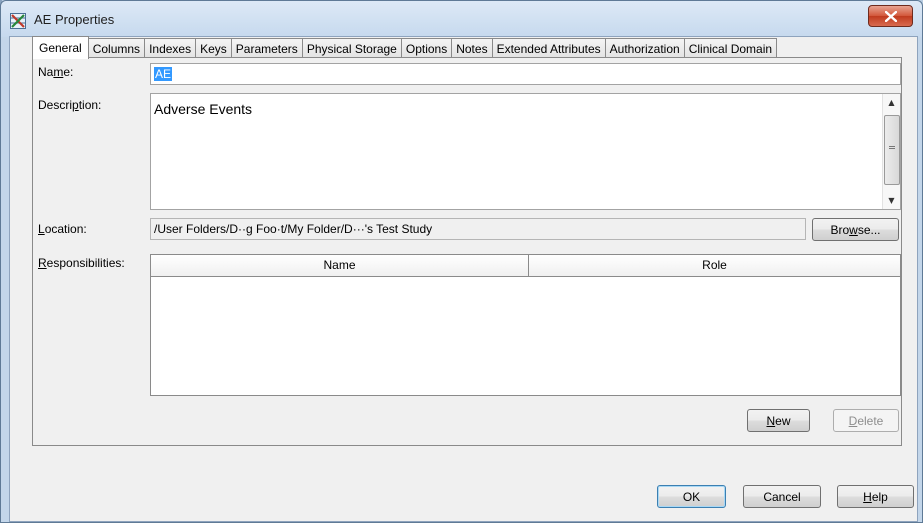 The image size is (923, 523). Describe the element at coordinates (351, 48) in the screenshot. I see `tab-physical-storage: Physical Storage` at that location.